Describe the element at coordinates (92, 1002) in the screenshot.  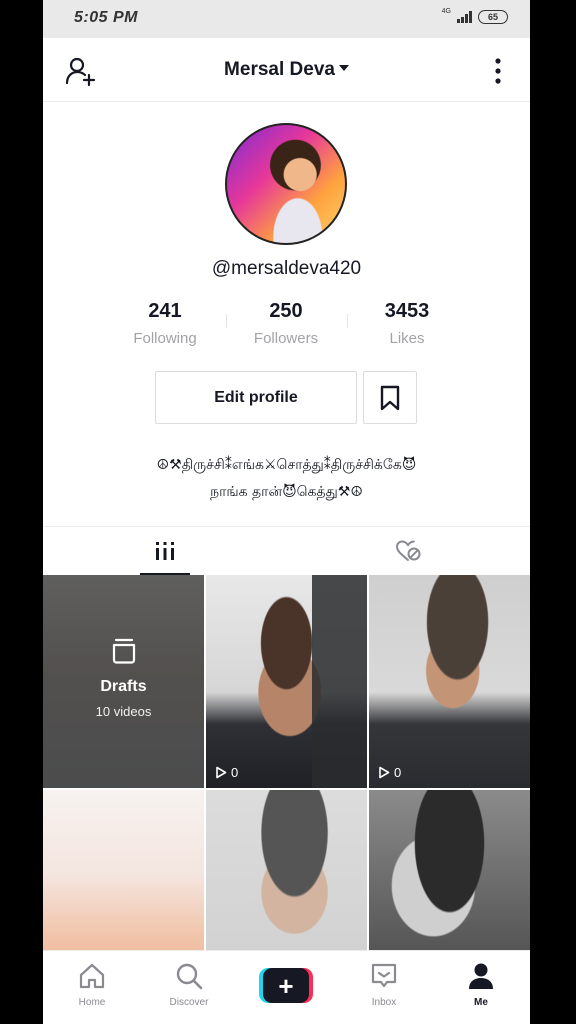
I see `nav-label: Home` at that location.